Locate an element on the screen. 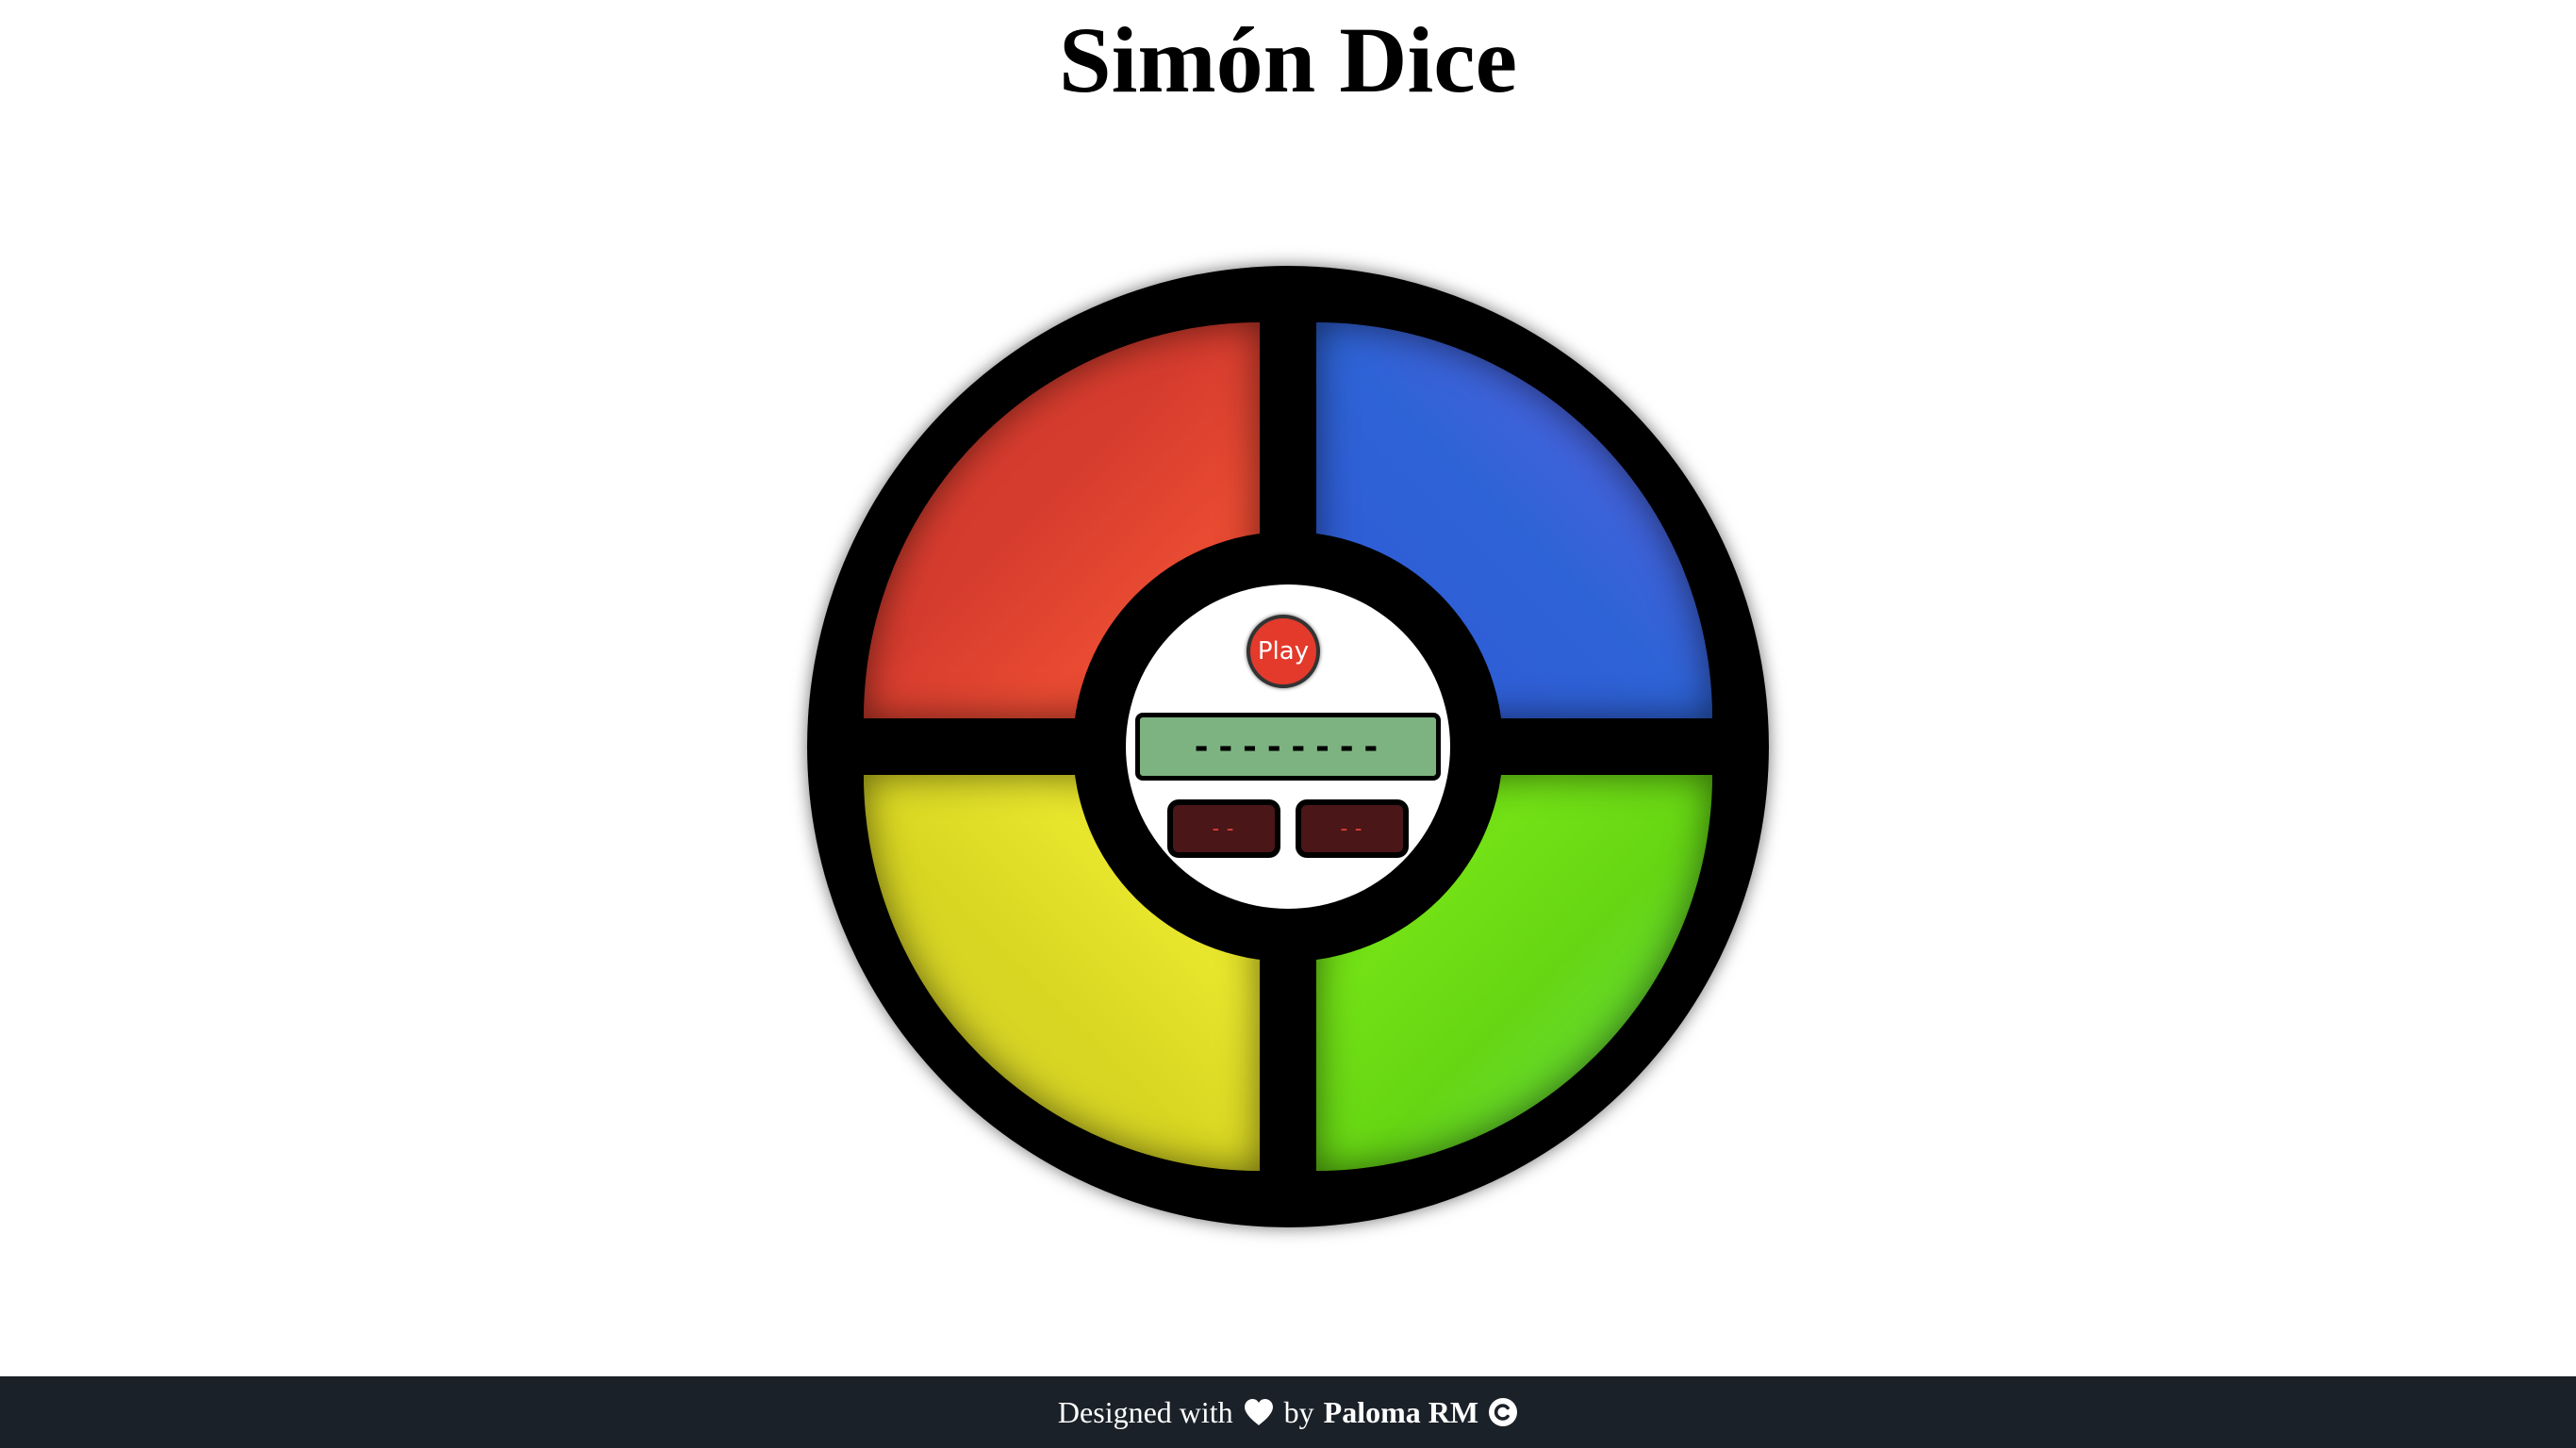  right-counter: -- is located at coordinates (1352, 828).